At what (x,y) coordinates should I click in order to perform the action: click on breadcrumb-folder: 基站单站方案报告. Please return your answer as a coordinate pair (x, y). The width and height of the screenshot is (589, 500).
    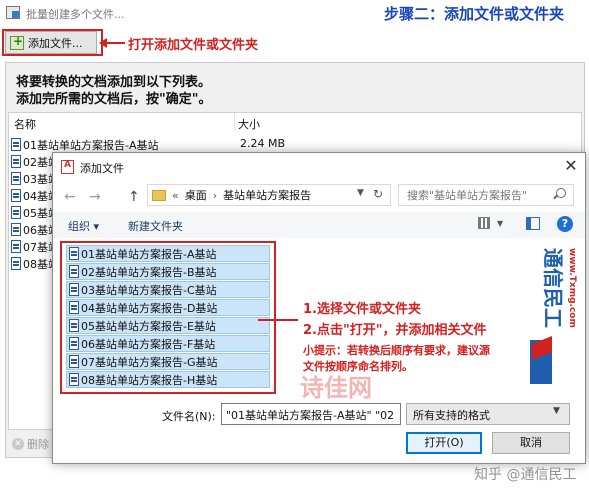
    Looking at the image, I should click on (267, 195).